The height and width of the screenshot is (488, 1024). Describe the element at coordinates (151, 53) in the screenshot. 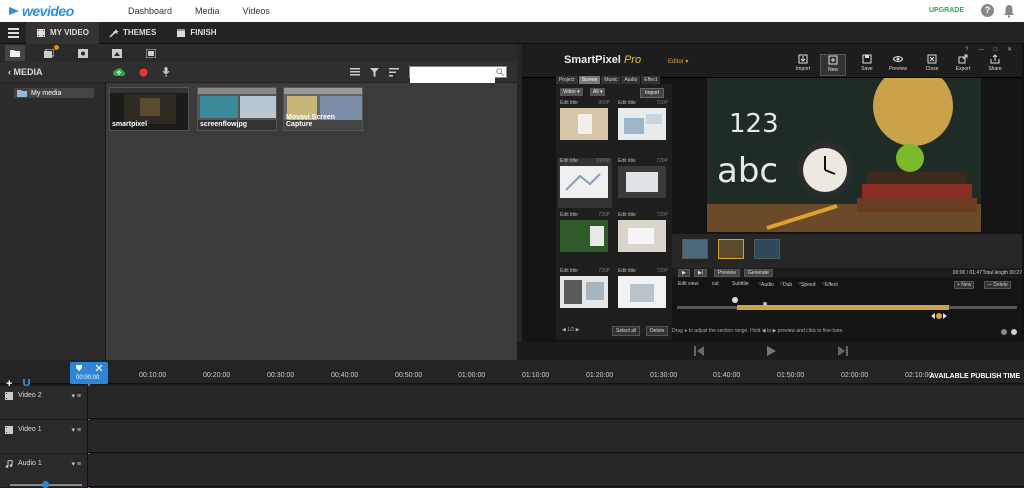

I see `frames-tab-button` at that location.